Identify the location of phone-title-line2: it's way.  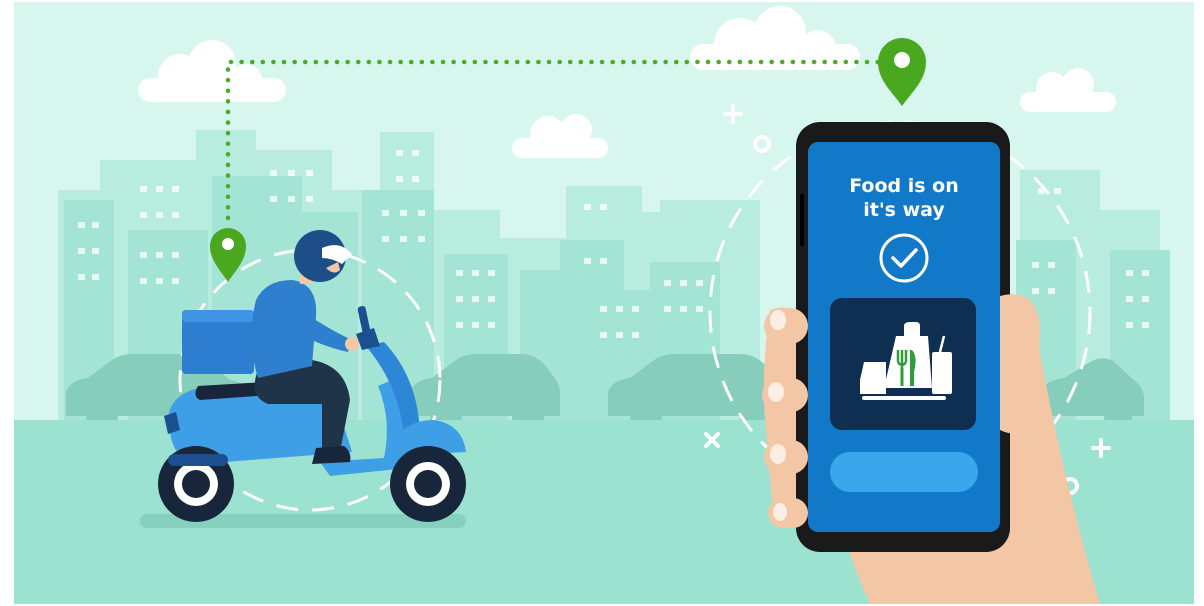
(904, 210).